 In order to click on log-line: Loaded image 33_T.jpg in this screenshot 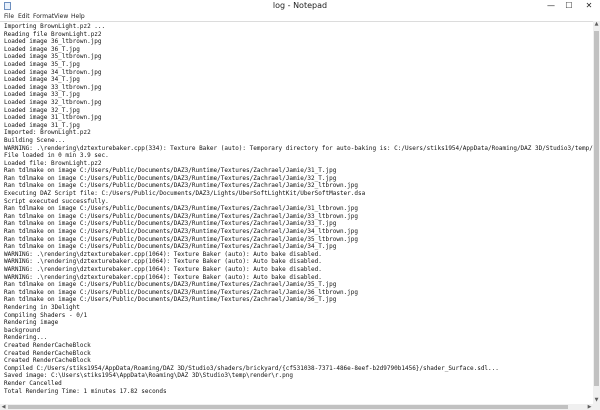, I will do `click(42, 95)`.